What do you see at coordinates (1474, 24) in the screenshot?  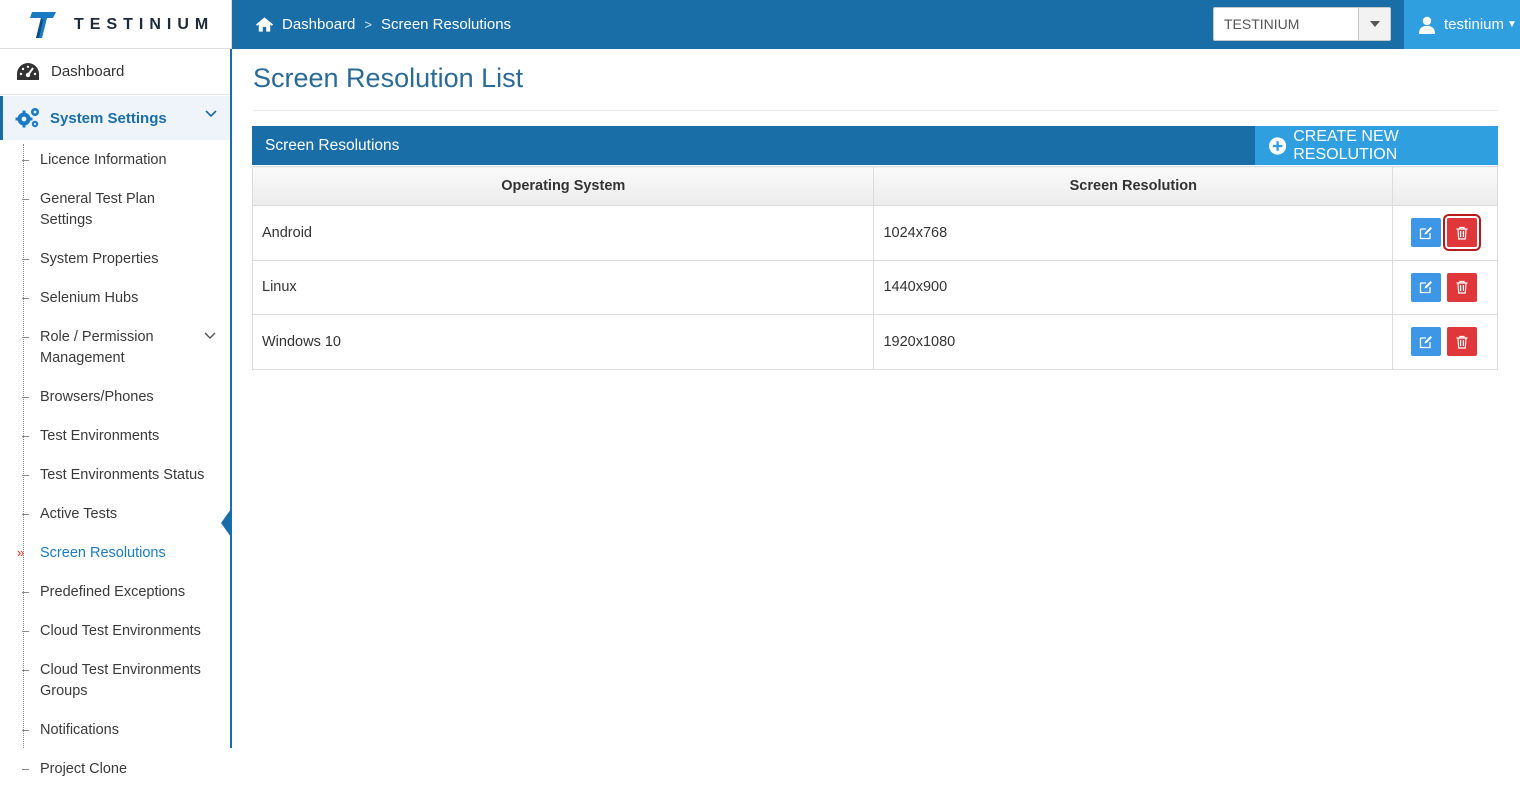 I see `user-name: testinium` at bounding box center [1474, 24].